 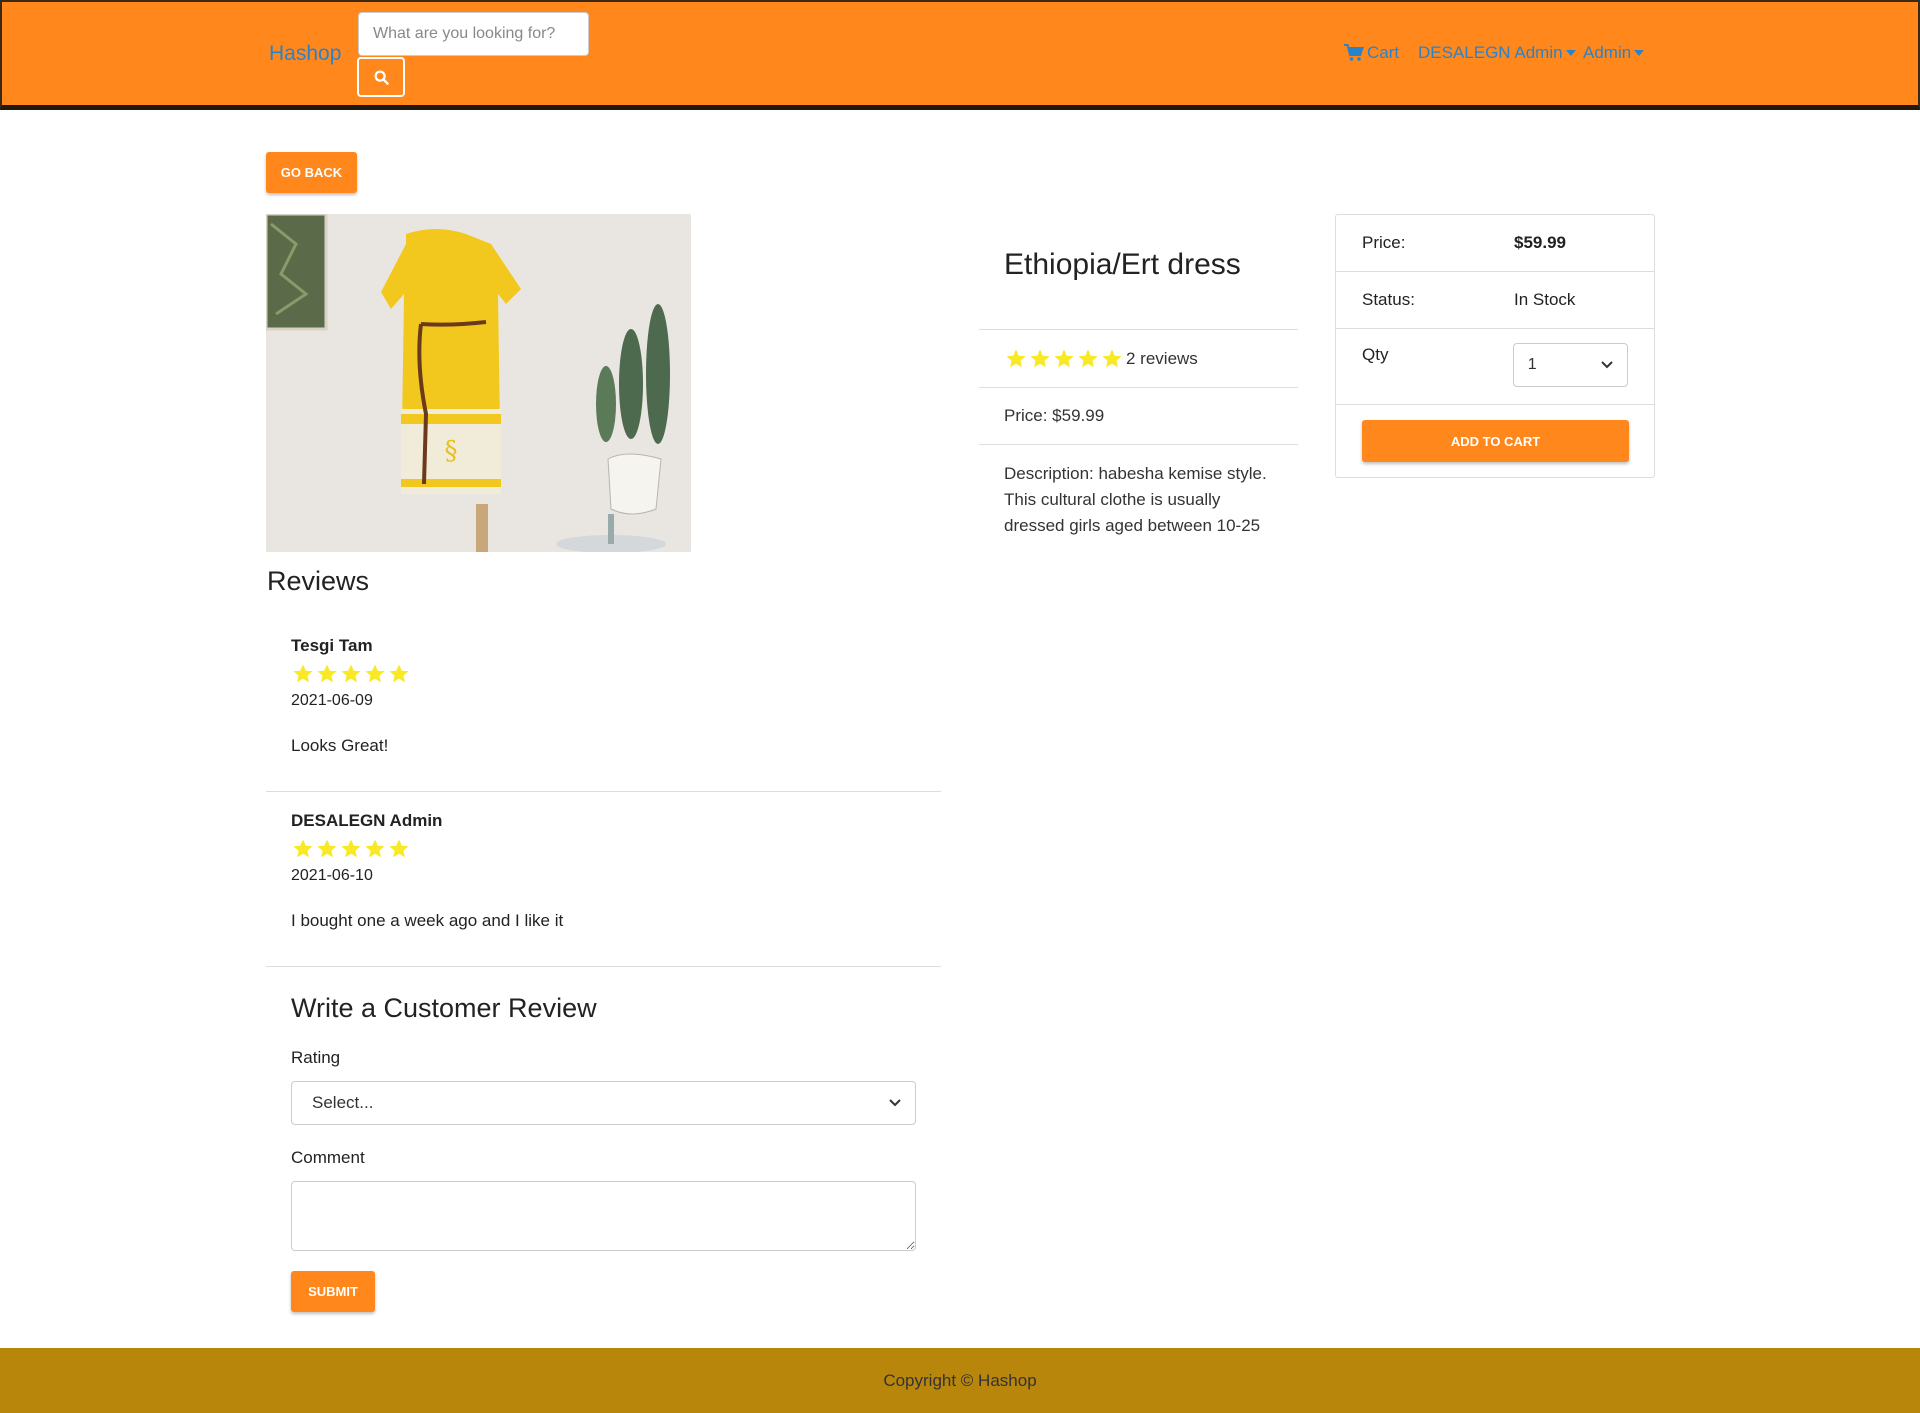 I want to click on card-qty-label: Qty, so click(x=1375, y=354).